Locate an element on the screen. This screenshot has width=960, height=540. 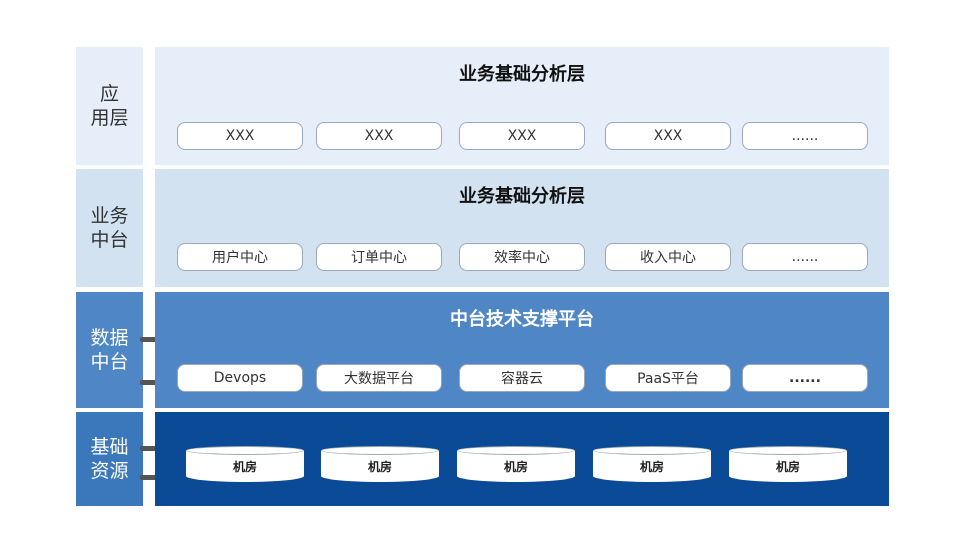
module-box: 收入中心 is located at coordinates (668, 257).